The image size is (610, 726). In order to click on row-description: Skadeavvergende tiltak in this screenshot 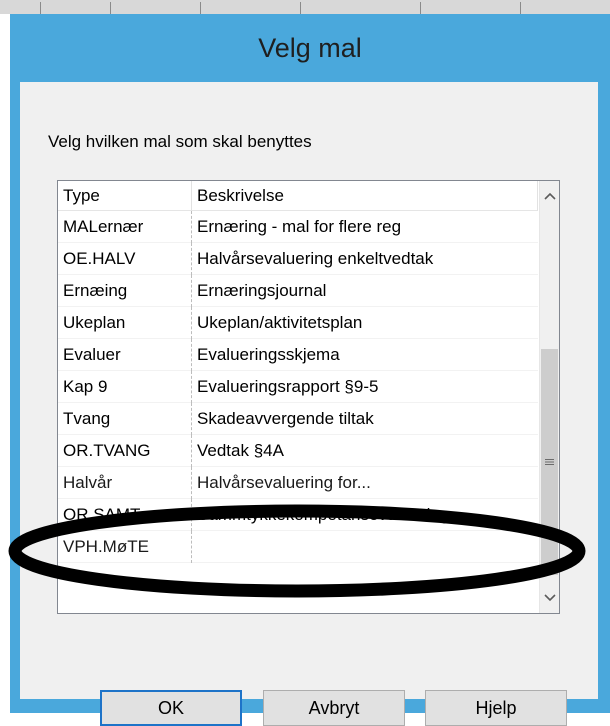, I will do `click(285, 418)`.